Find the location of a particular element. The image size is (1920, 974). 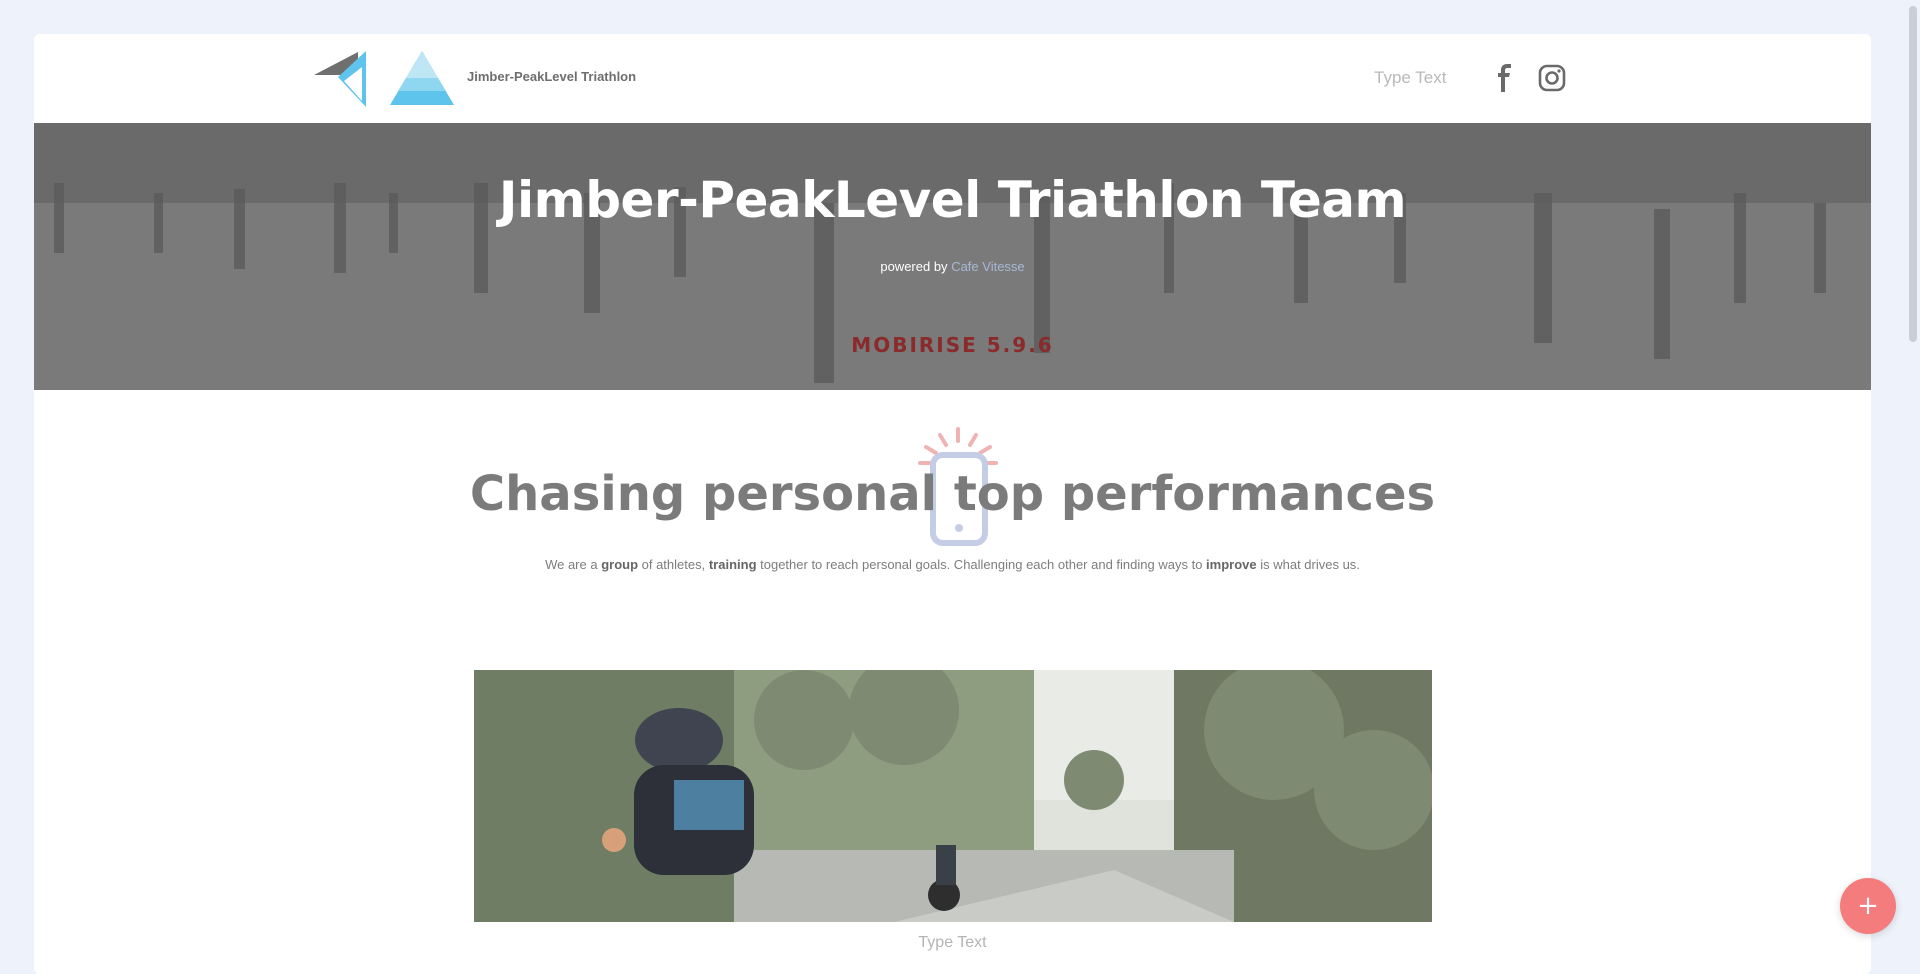

text-bold-training: training is located at coordinates (732, 564).